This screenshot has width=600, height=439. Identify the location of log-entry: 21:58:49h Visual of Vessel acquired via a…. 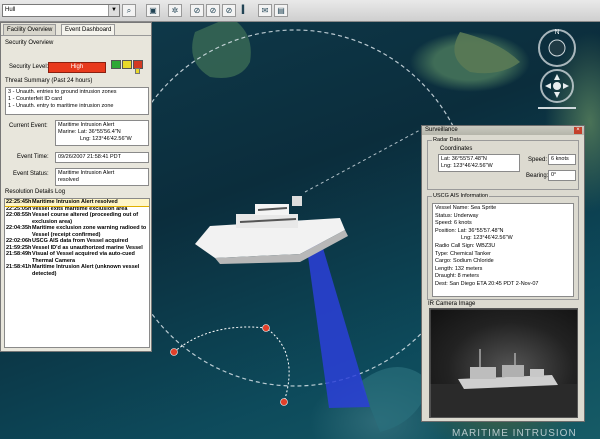
(77, 257).